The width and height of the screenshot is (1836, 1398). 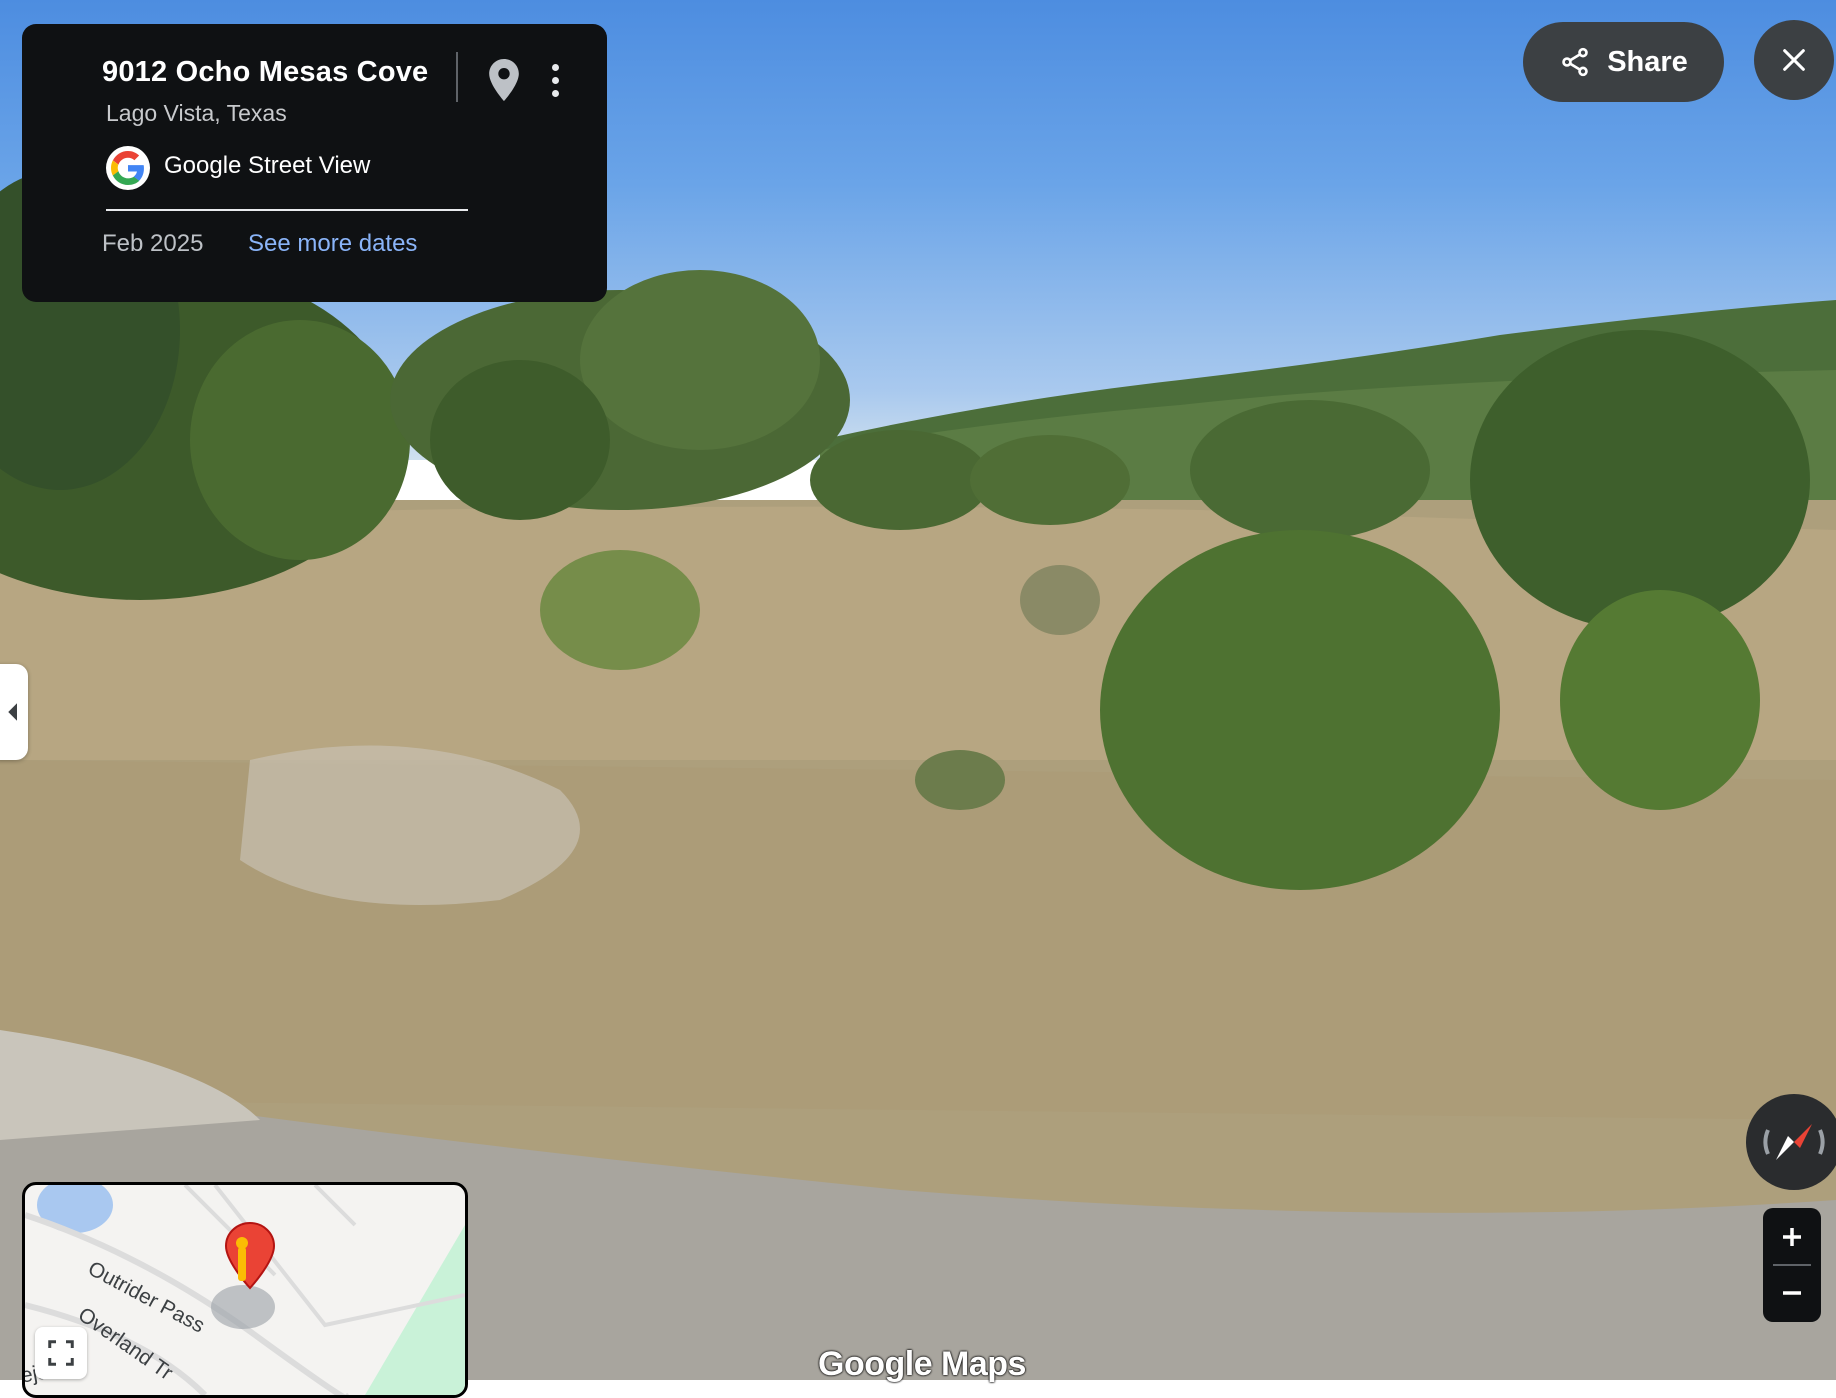 I want to click on compass-icon, so click(x=1794, y=1142).